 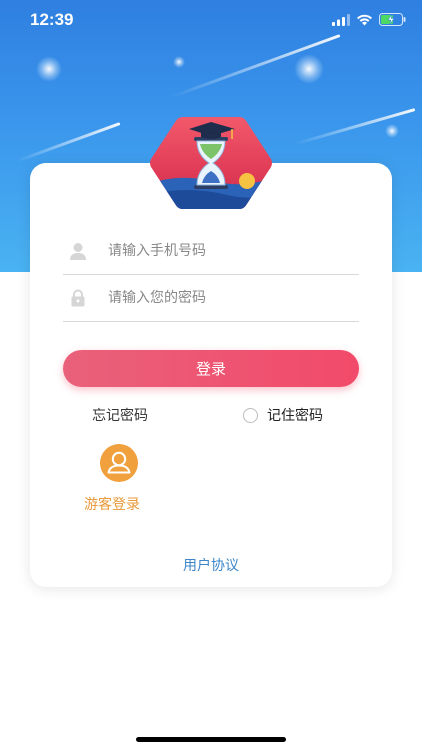 What do you see at coordinates (211, 163) in the screenshot?
I see `hourglass-graduation-cap-logo-icon` at bounding box center [211, 163].